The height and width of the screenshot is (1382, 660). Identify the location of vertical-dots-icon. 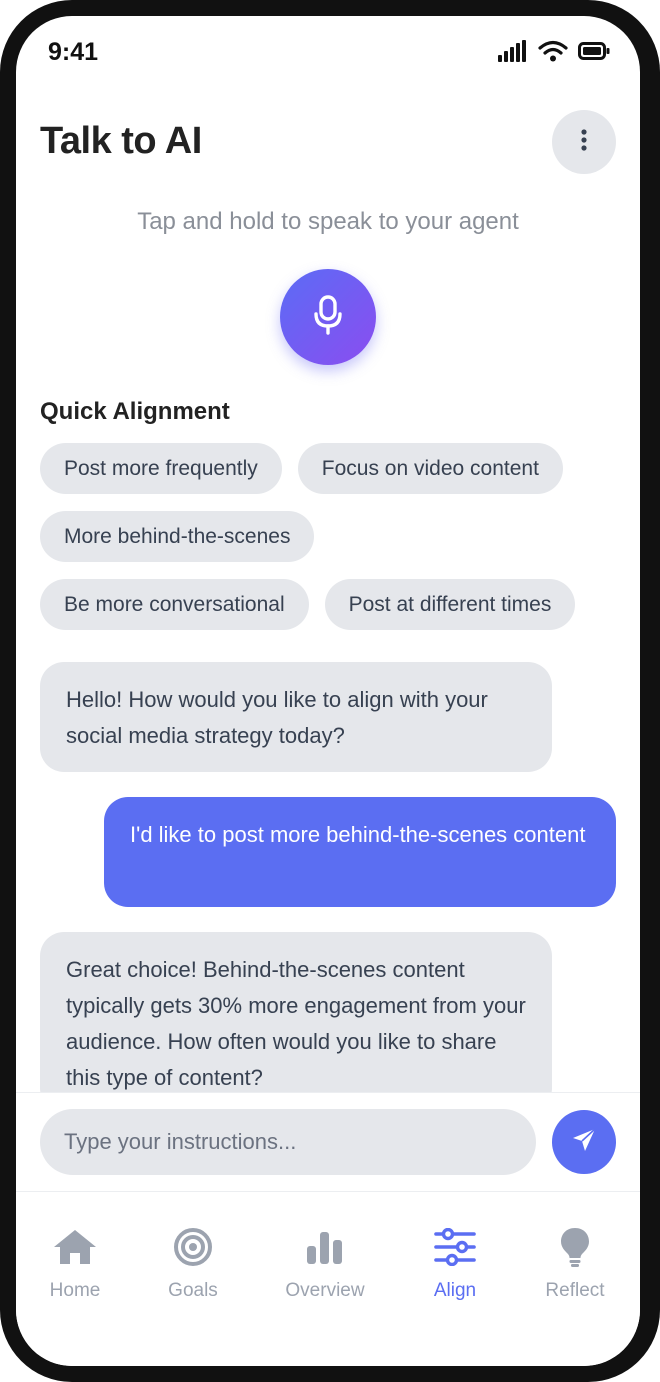
(584, 142).